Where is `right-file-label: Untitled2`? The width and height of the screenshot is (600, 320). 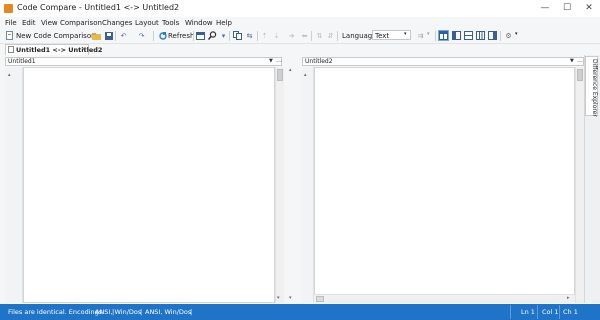
right-file-label: Untitled2 is located at coordinates (319, 61).